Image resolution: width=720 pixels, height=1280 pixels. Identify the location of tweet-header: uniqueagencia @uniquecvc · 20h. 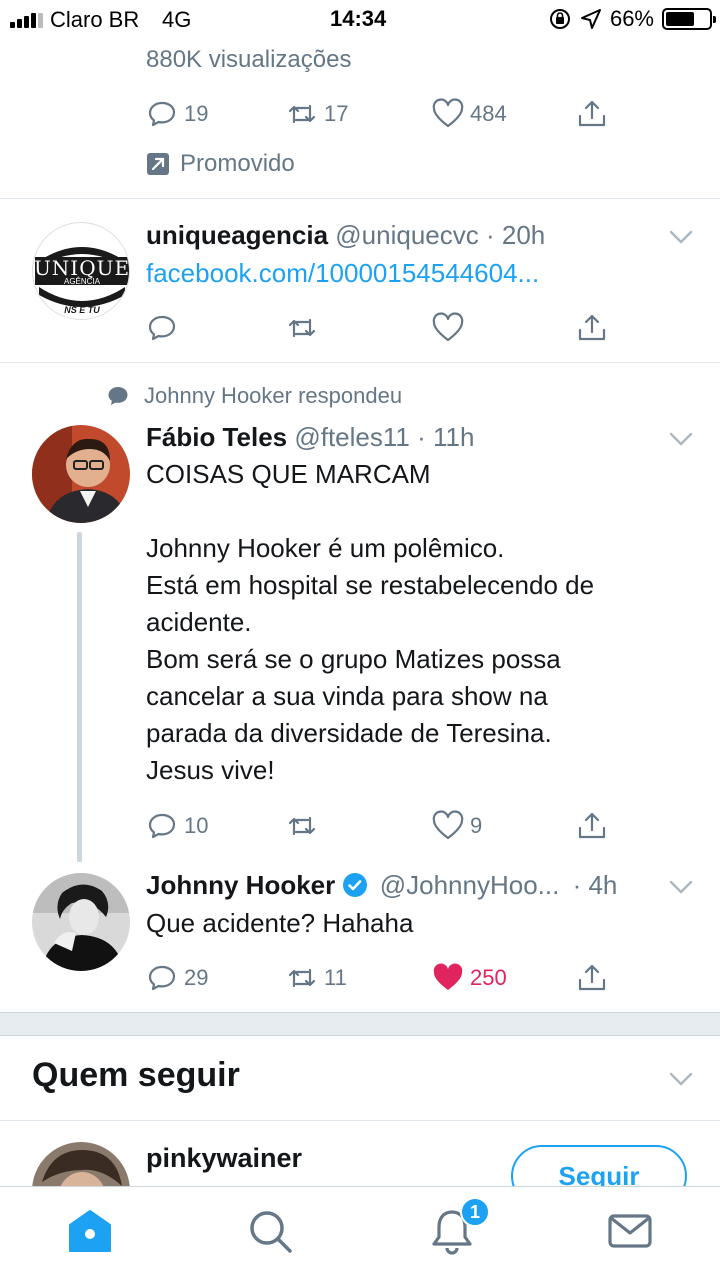
(345, 235).